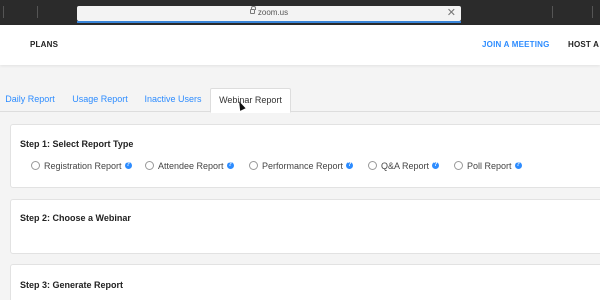  I want to click on close-icon: ✕, so click(451, 13).